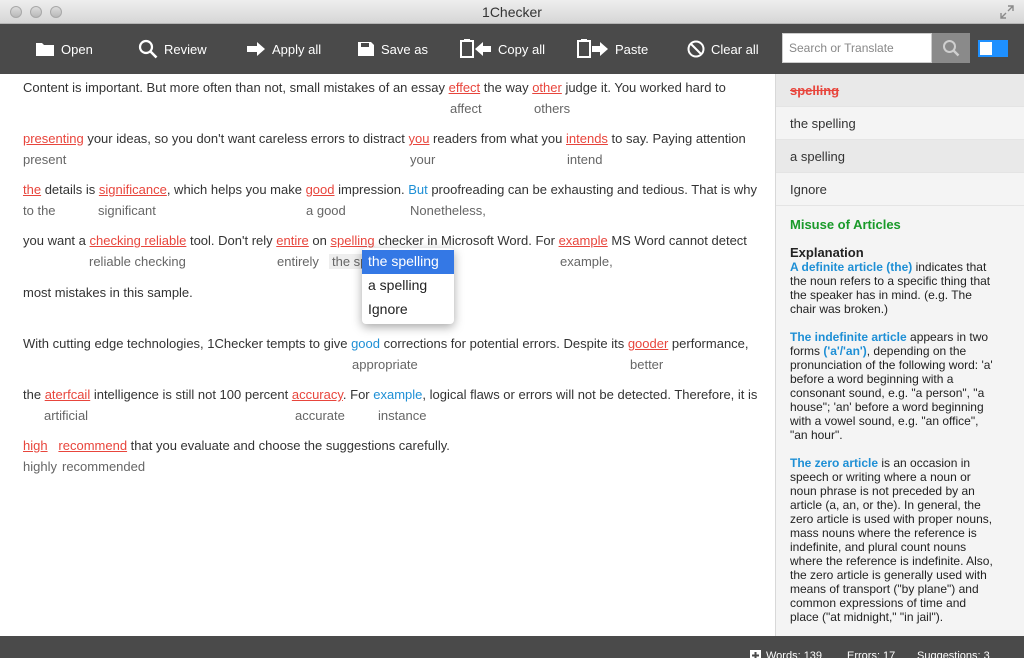 This screenshot has height=658, width=1024. Describe the element at coordinates (466, 108) in the screenshot. I see `suggestion: affect` at that location.